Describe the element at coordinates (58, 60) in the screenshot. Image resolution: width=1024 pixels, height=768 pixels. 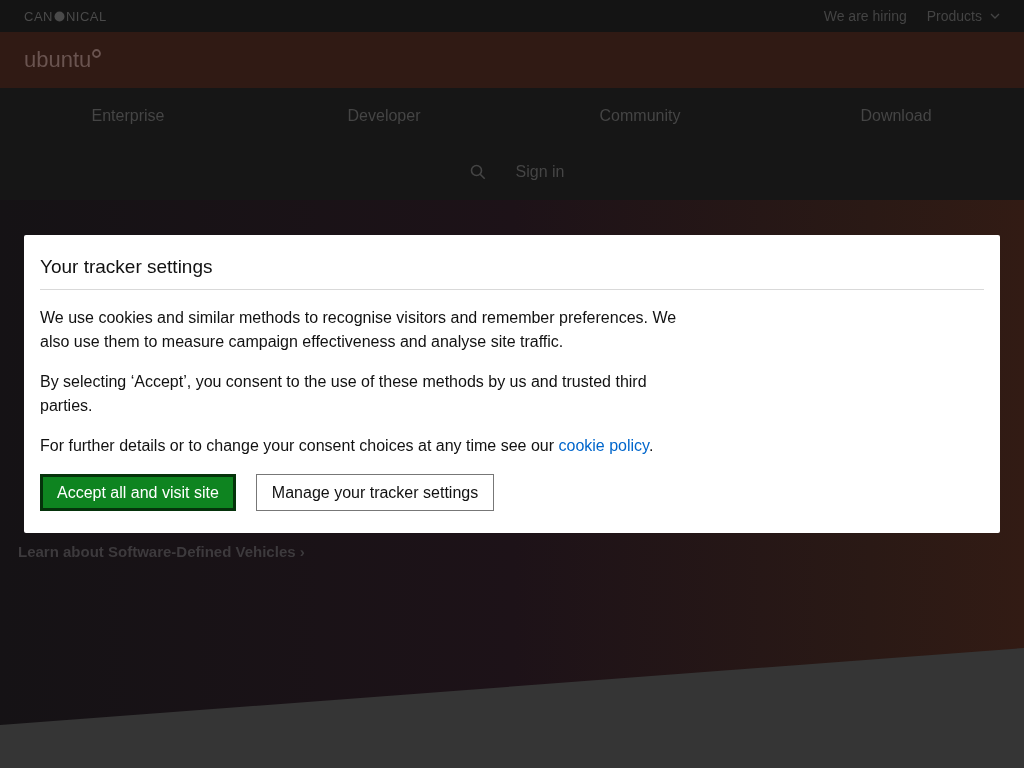
I see `brand-logo-text: ubuntu` at that location.